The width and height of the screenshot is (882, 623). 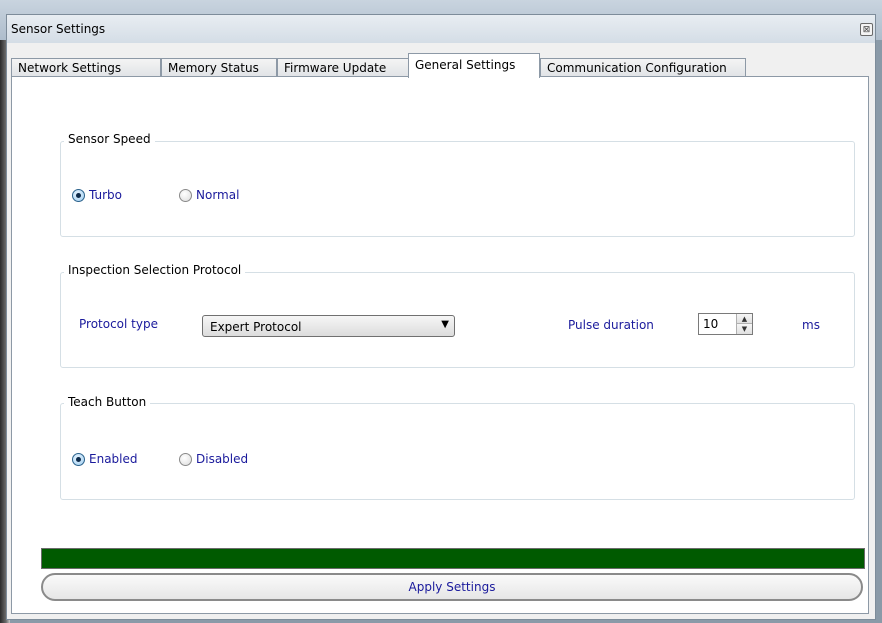 I want to click on protocol-type-select: Expert Protocol ▼, so click(x=328, y=326).